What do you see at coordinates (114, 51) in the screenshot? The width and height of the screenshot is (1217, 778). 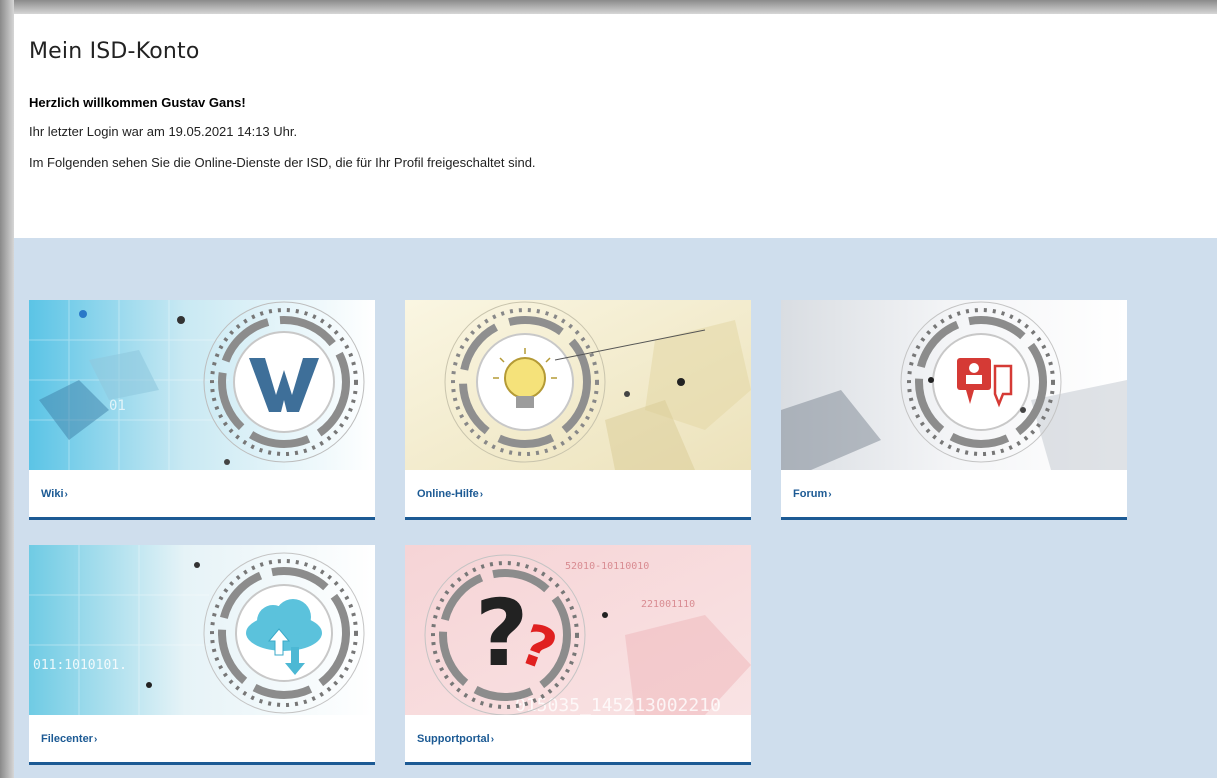 I see `page-title: Mein ISD-Konto` at bounding box center [114, 51].